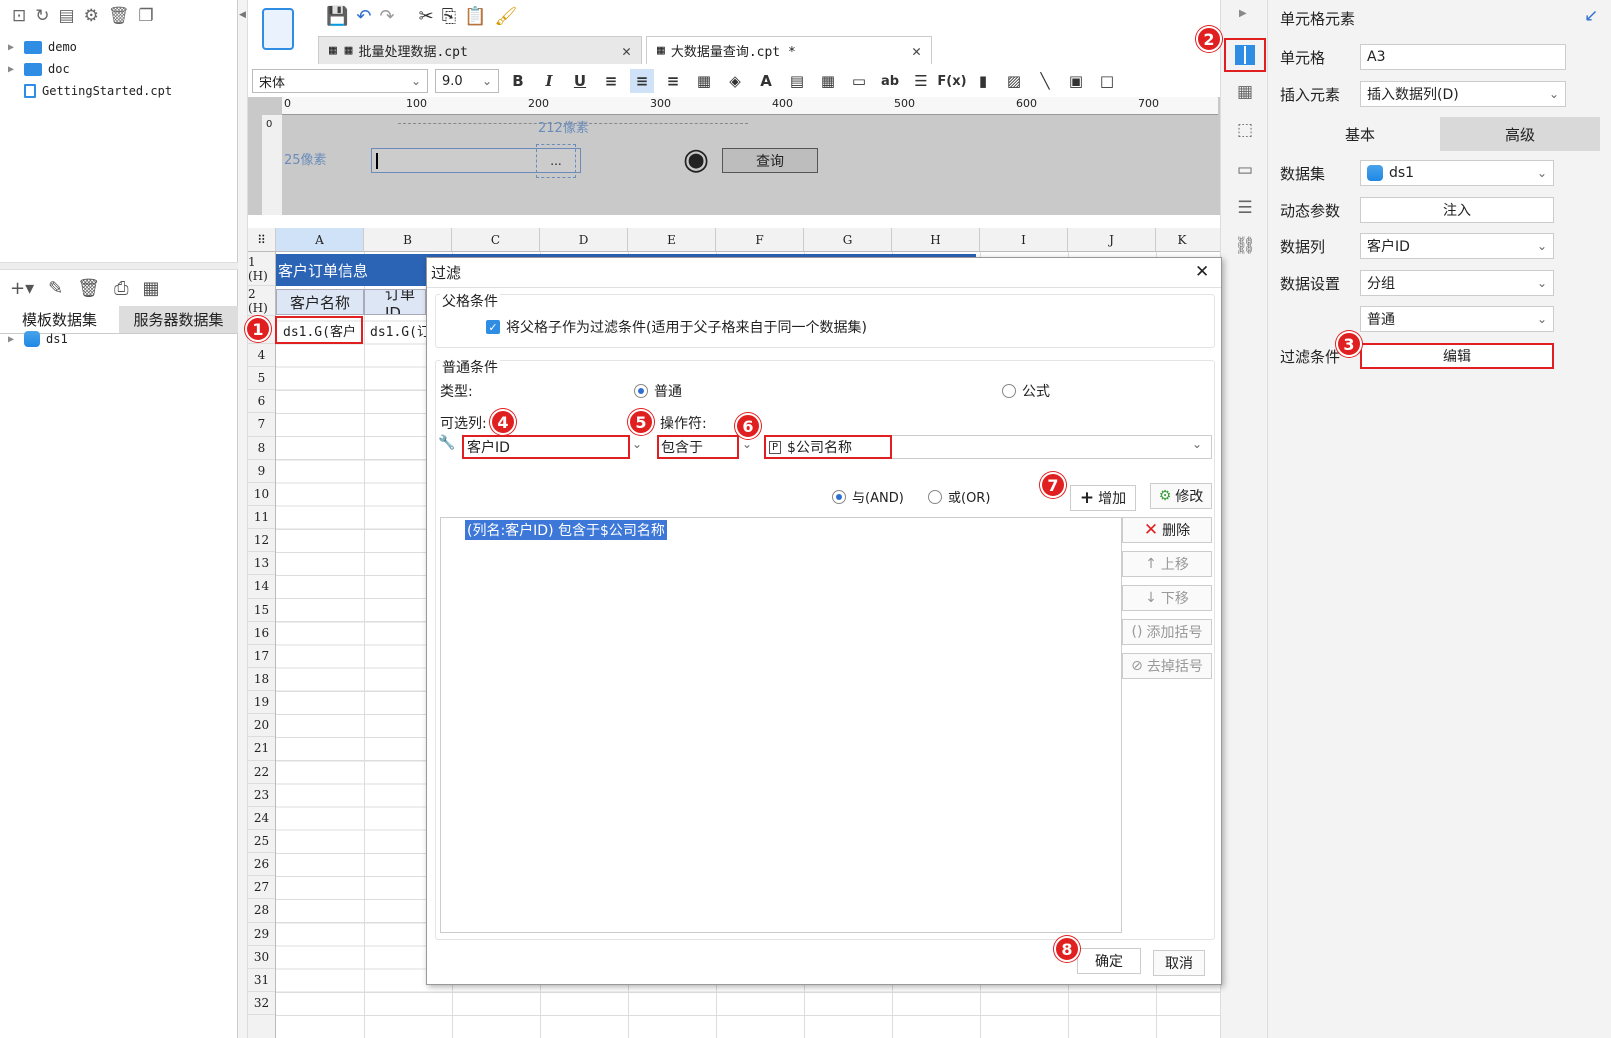 This screenshot has width=1611, height=1038. Describe the element at coordinates (890, 81) in the screenshot. I see `text-icon: ab` at that location.